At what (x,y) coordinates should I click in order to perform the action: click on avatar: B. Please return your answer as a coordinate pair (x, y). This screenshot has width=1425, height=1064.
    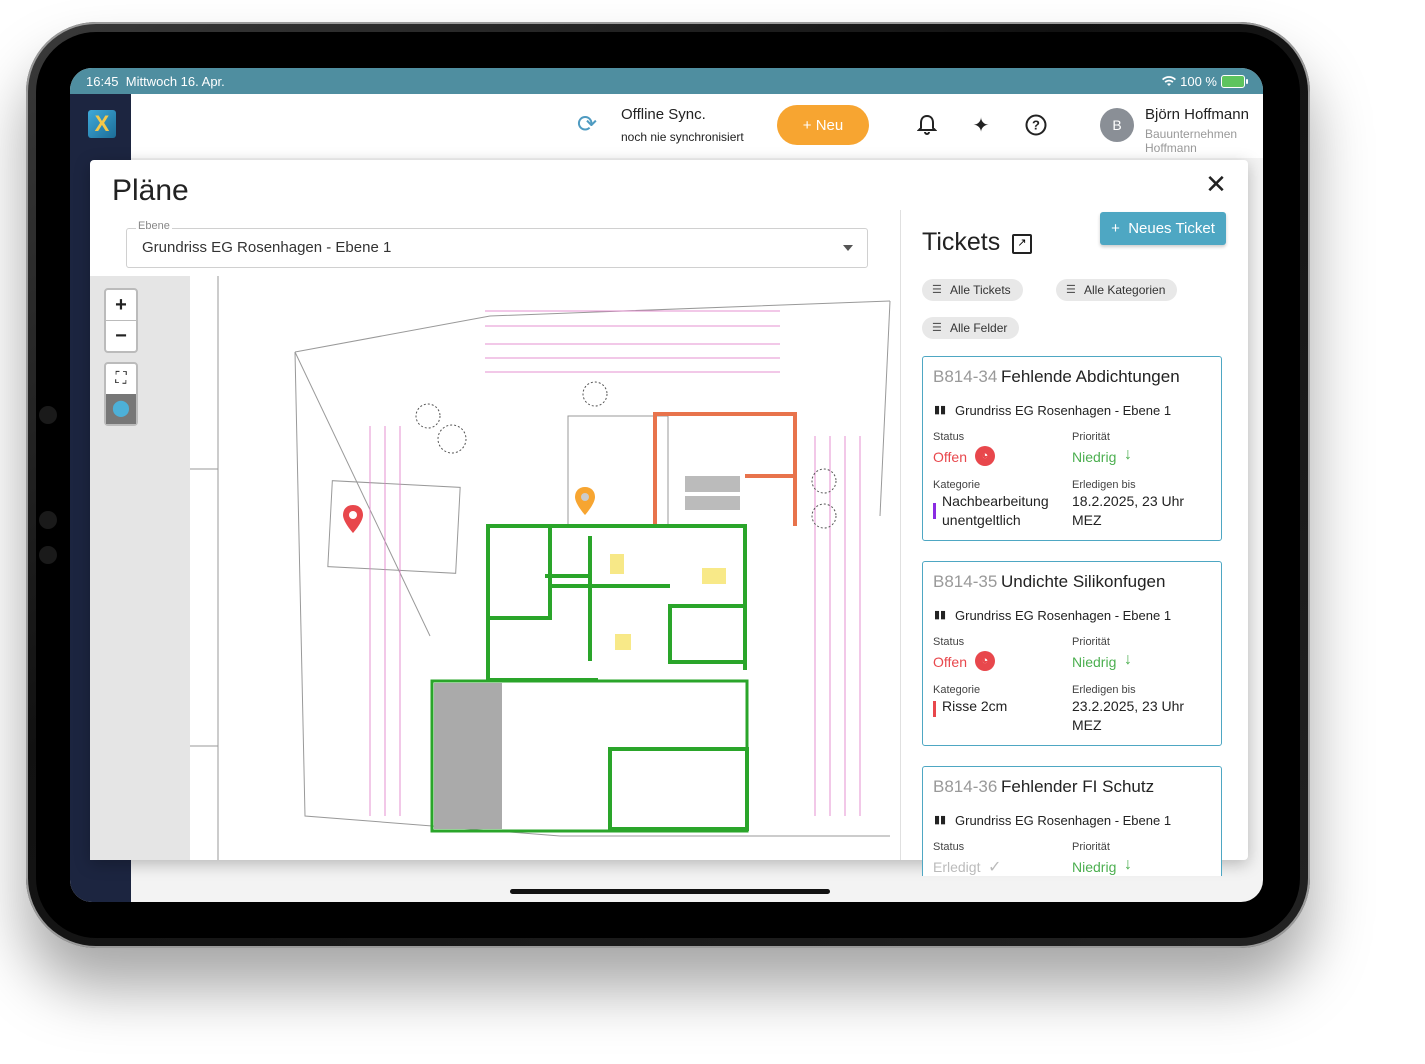
    Looking at the image, I should click on (1117, 125).